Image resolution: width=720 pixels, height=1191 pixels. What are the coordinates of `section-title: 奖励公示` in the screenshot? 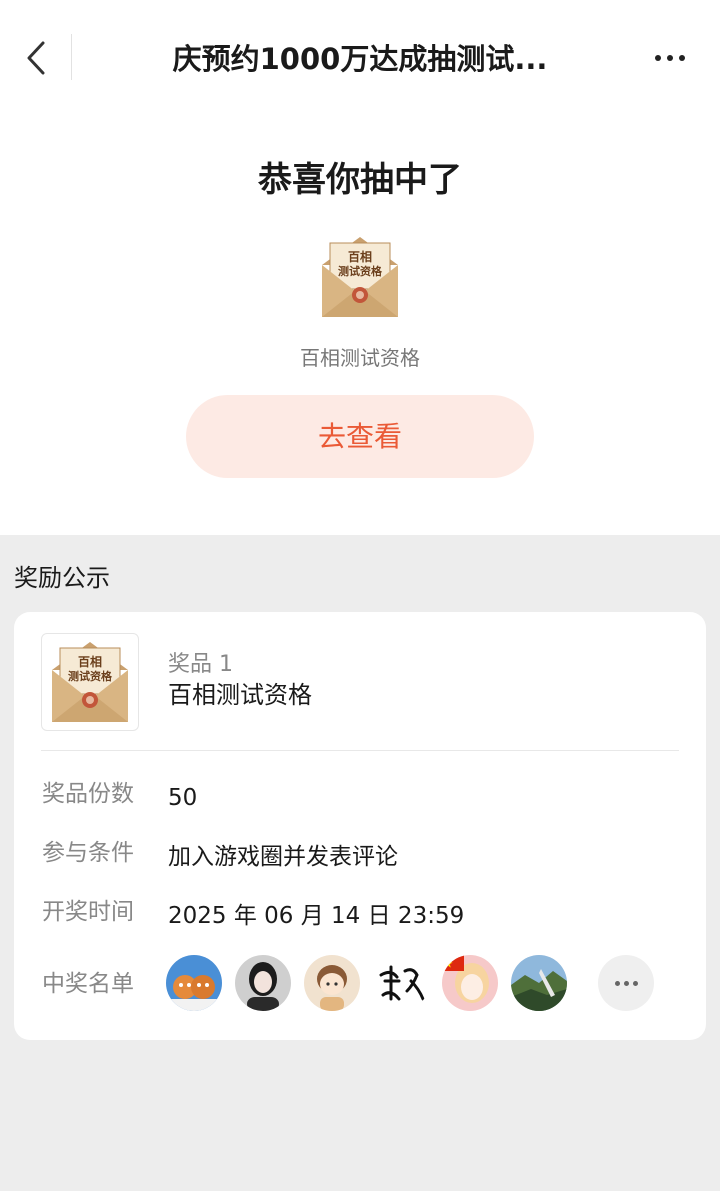 It's located at (62, 578).